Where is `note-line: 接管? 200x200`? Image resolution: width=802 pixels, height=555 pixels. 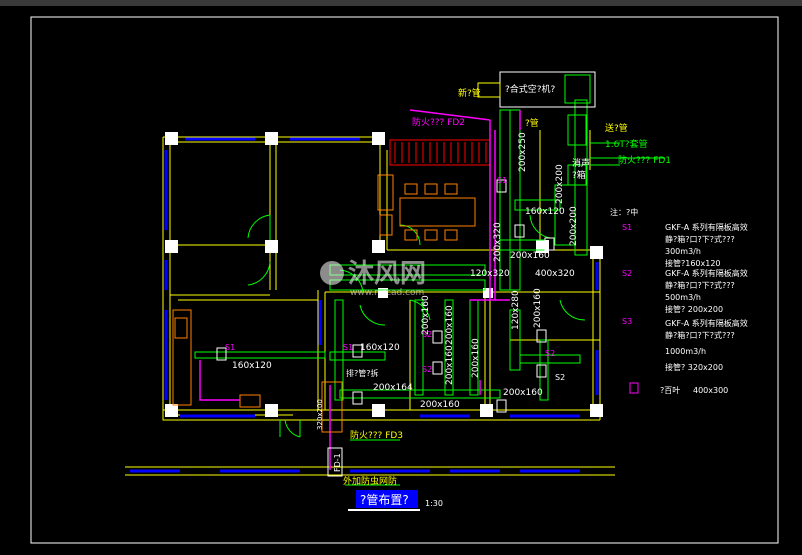 note-line: 接管? 200x200 is located at coordinates (694, 309).